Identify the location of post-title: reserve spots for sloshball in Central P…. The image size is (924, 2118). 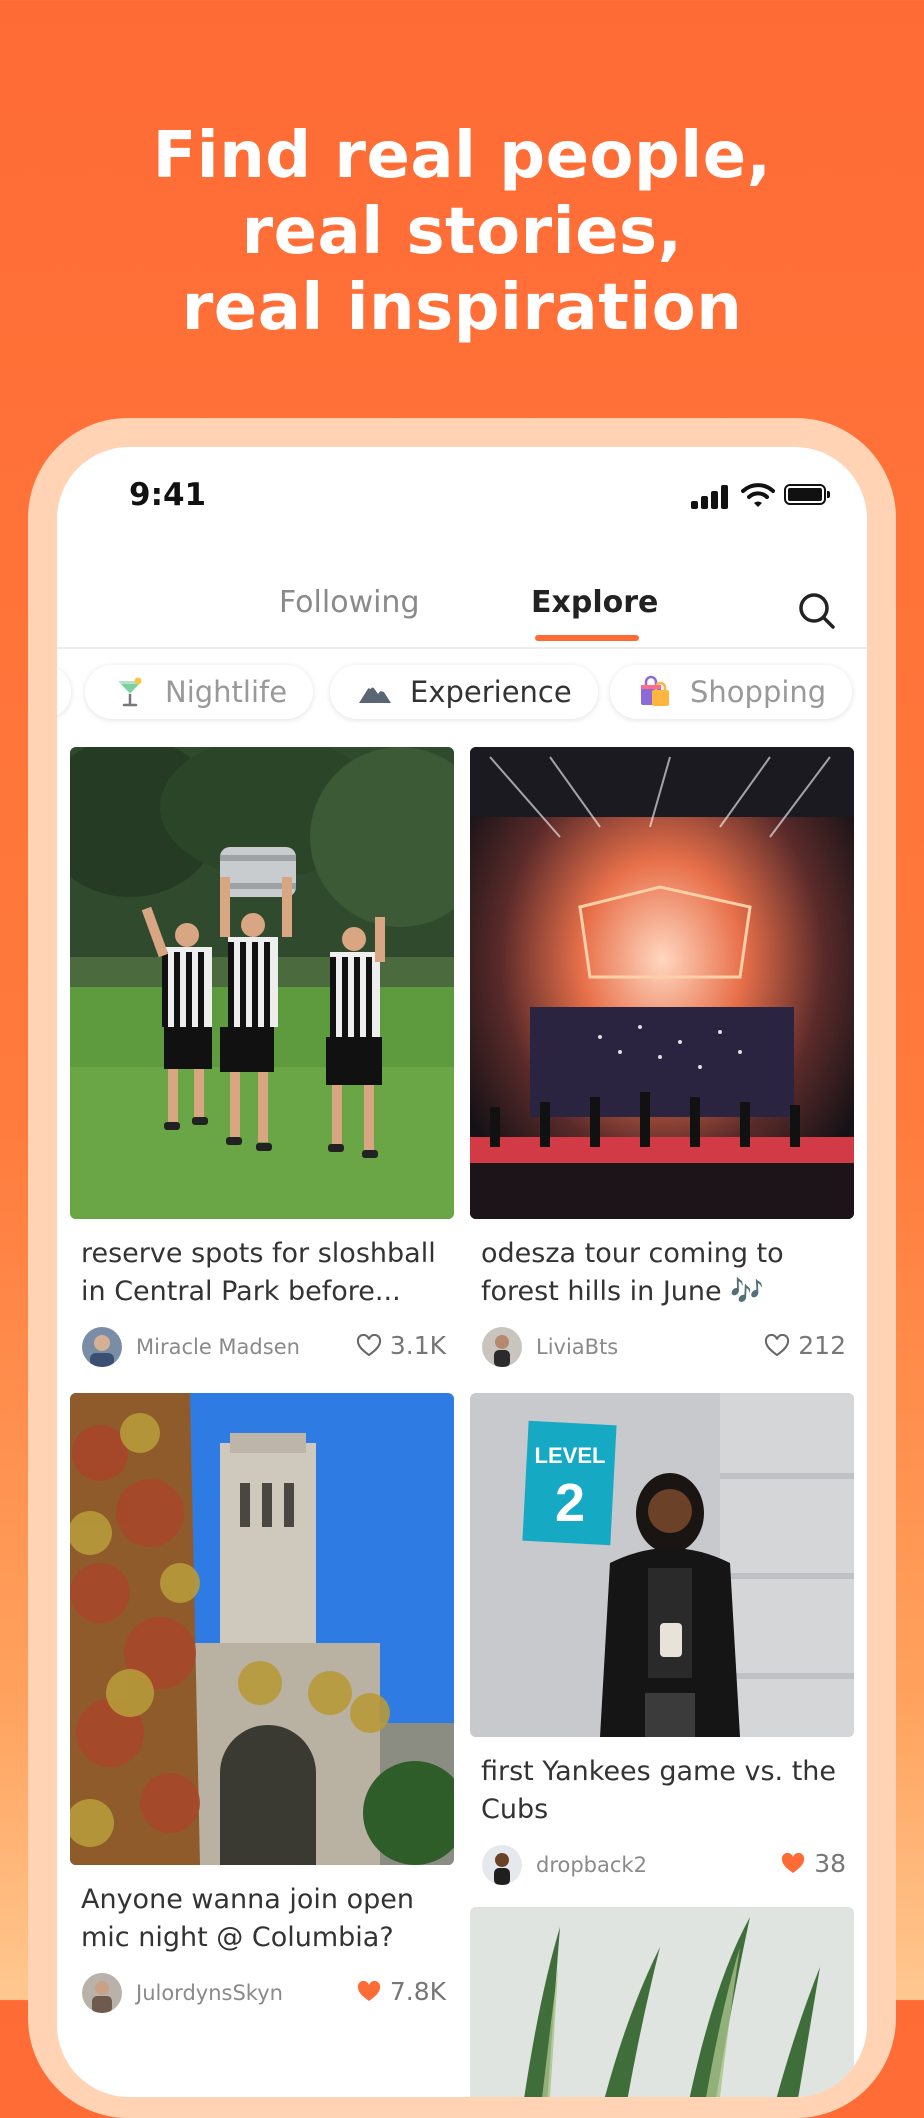
(258, 1272).